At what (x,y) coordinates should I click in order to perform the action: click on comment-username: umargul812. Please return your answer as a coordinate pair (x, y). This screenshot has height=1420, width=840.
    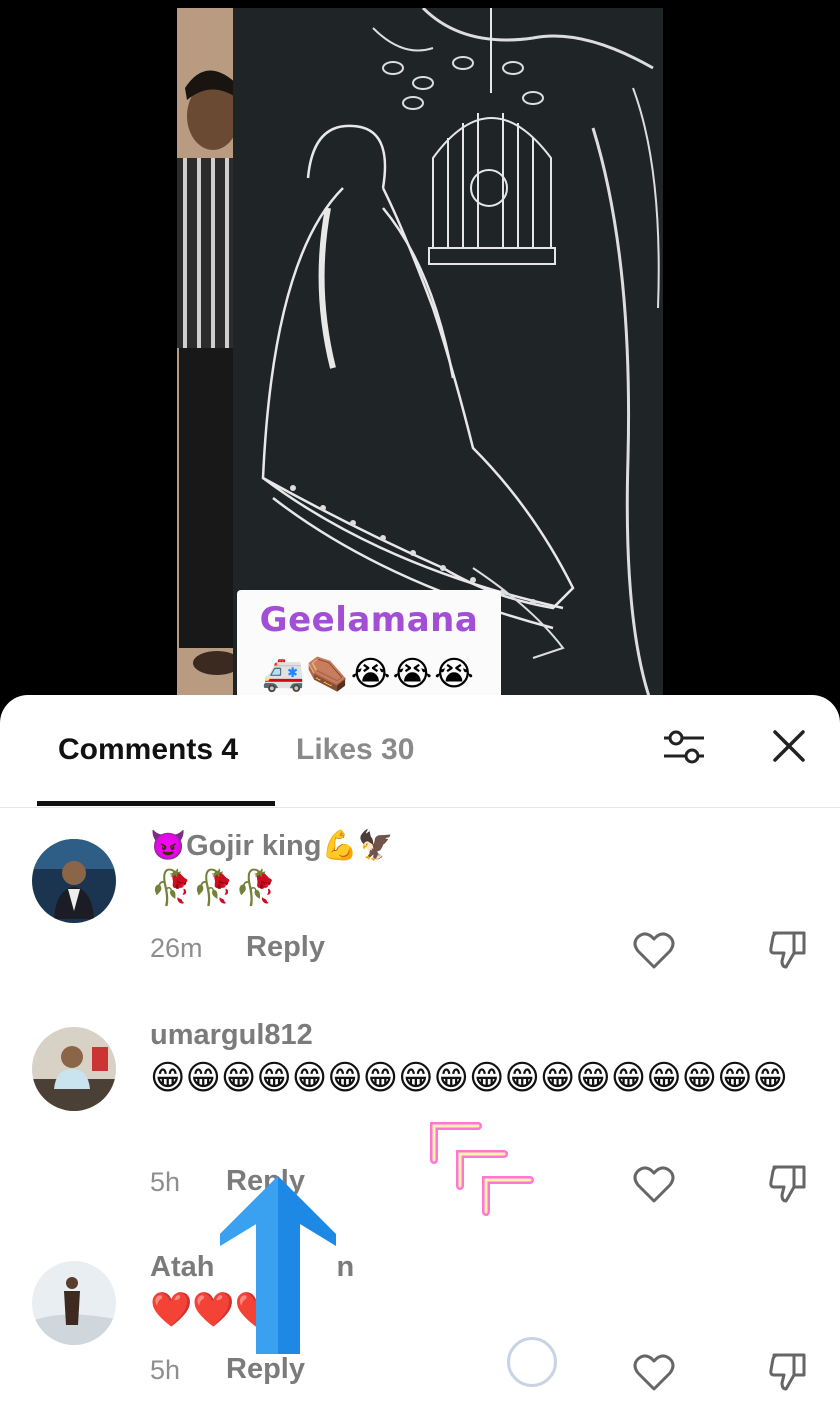
    Looking at the image, I should click on (231, 1035).